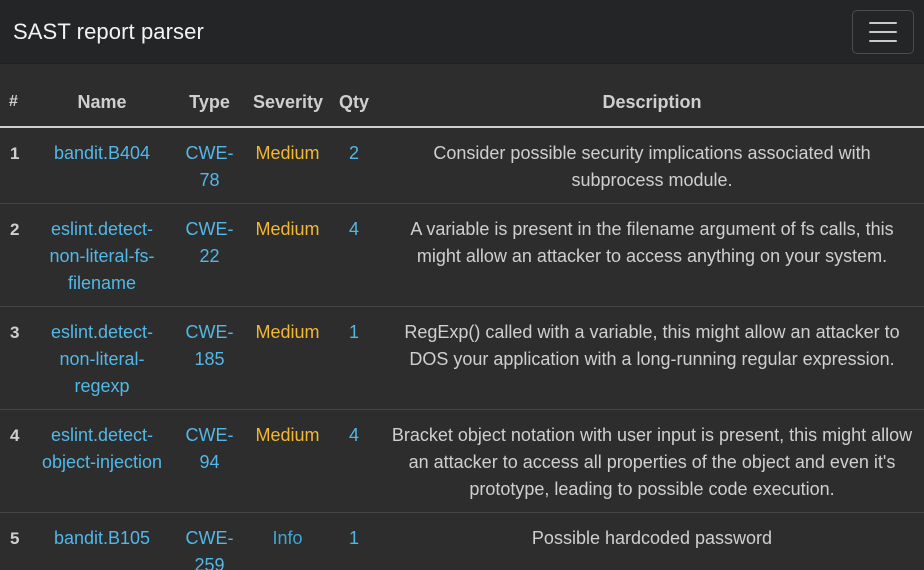 The height and width of the screenshot is (570, 924). Describe the element at coordinates (287, 103) in the screenshot. I see `column-header-severity: Severity` at that location.